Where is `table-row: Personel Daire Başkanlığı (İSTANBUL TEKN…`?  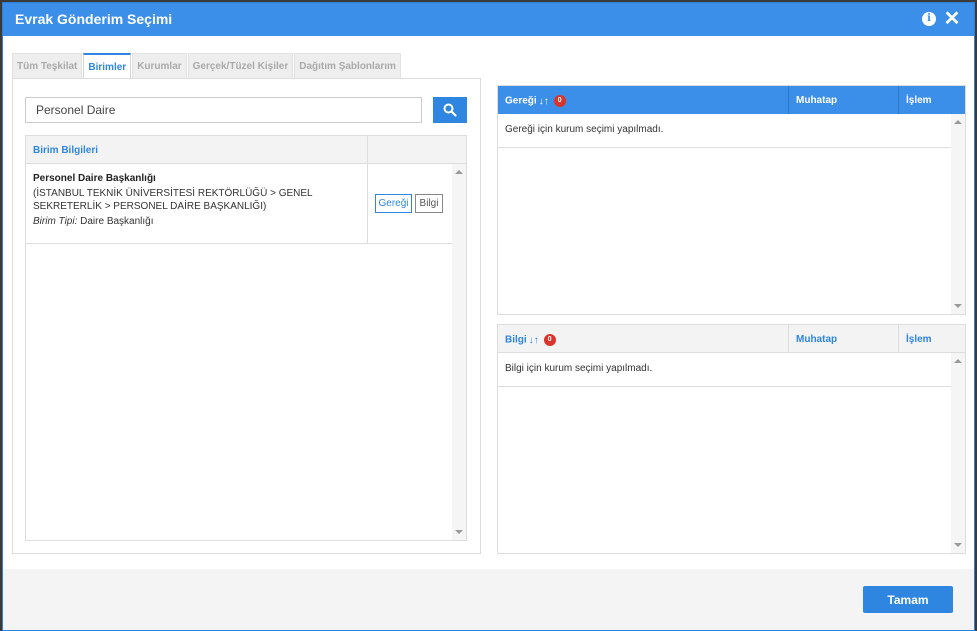
table-row: Personel Daire Başkanlığı (İSTANBUL TEKN… is located at coordinates (239, 204).